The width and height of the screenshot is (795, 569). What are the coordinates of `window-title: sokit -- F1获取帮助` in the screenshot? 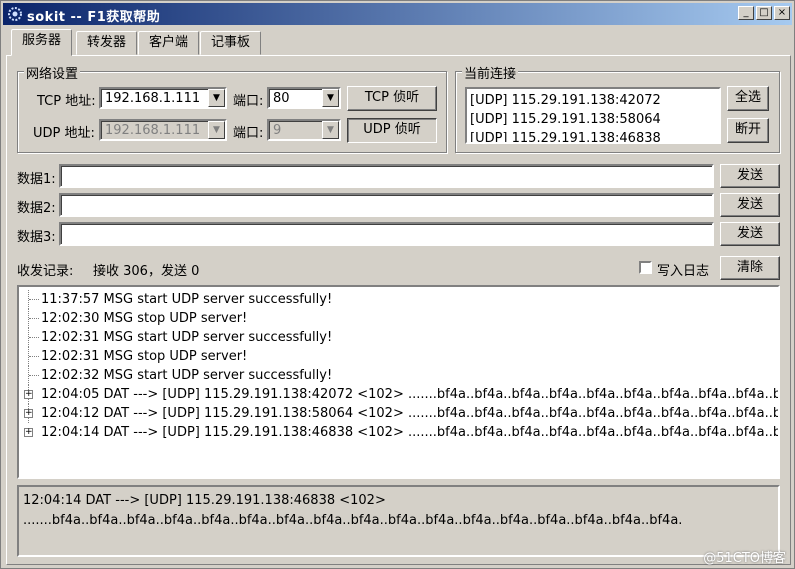 It's located at (94, 17).